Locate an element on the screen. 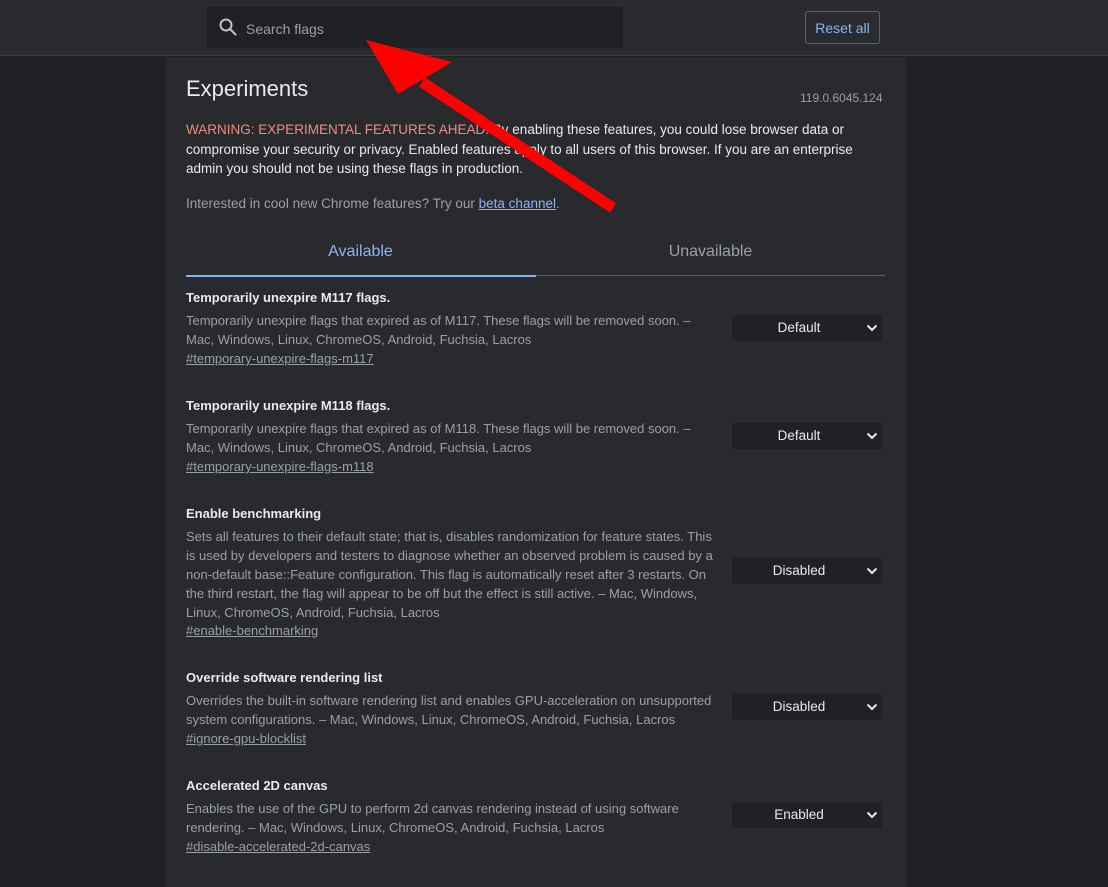 The height and width of the screenshot is (887, 1108). flag-link: #ignore-gpu-blocklist is located at coordinates (246, 738).